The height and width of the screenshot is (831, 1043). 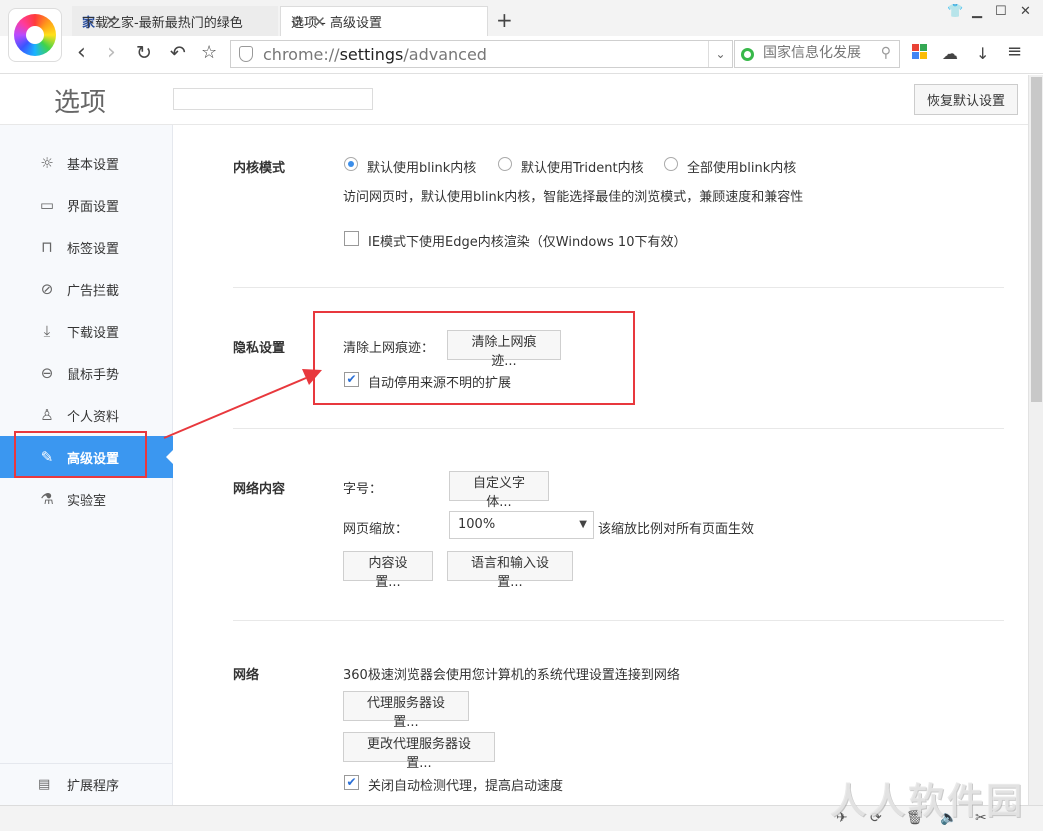 I want to click on kernel-description: 访问网页时，默认使用blink内核，智能选择最佳的浏览模式，兼顾速度和兼容性, so click(x=573, y=197).